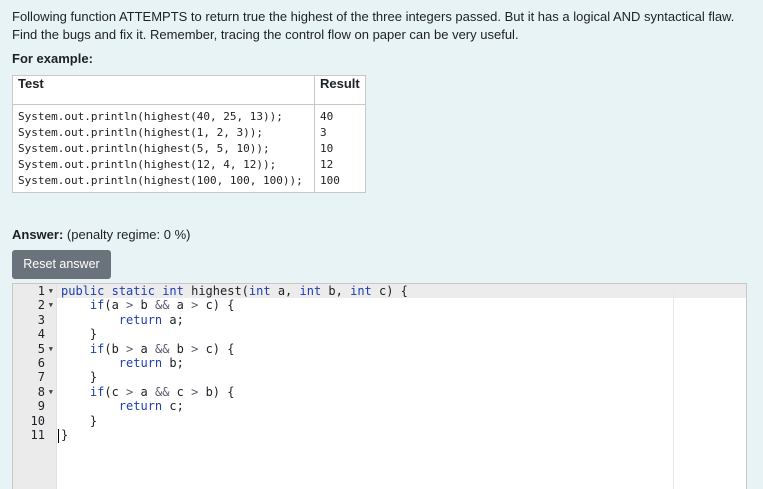  What do you see at coordinates (673, 386) in the screenshot?
I see `print-margin` at bounding box center [673, 386].